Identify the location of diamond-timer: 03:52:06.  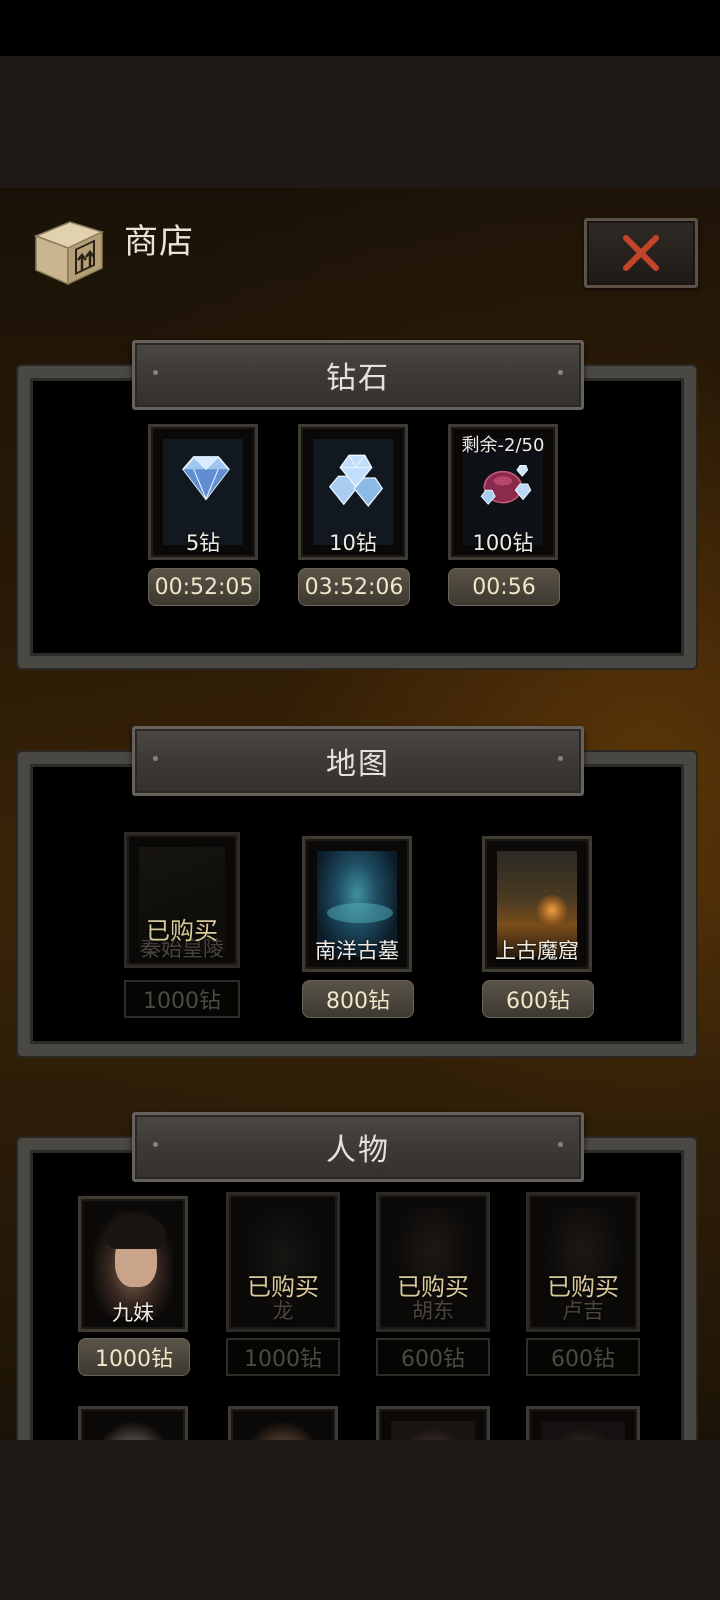
(354, 587).